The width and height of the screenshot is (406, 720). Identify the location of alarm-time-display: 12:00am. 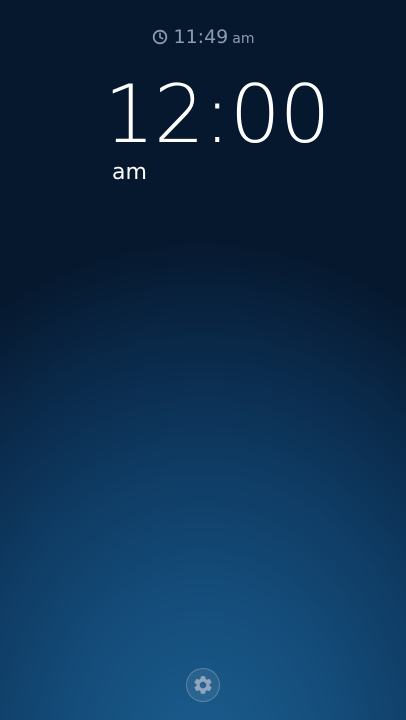
(234, 128).